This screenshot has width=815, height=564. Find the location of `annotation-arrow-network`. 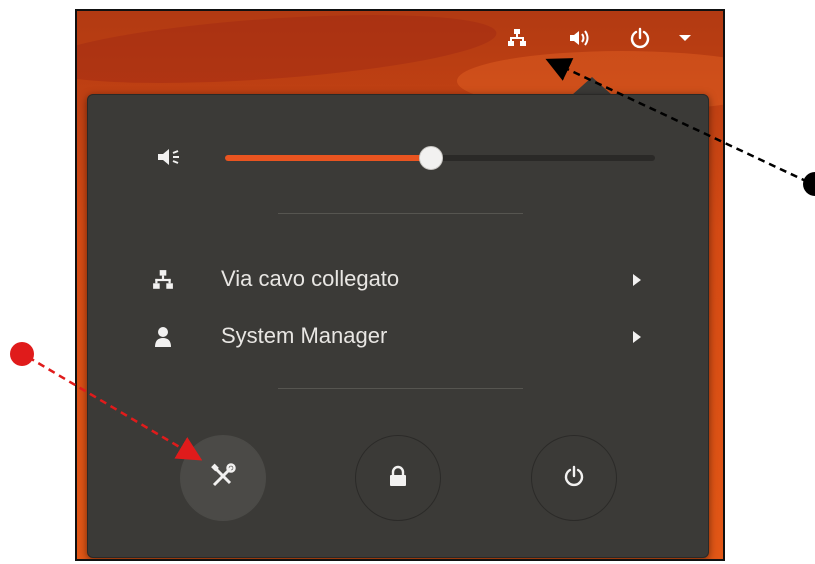

annotation-arrow-network is located at coordinates (680, 127).